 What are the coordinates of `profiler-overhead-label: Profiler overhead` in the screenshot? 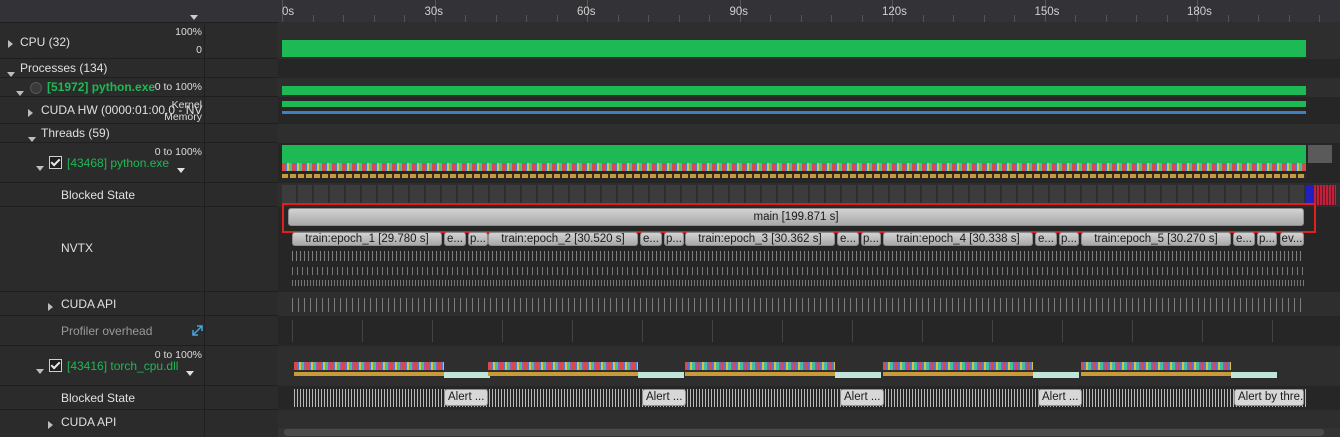 It's located at (107, 331).